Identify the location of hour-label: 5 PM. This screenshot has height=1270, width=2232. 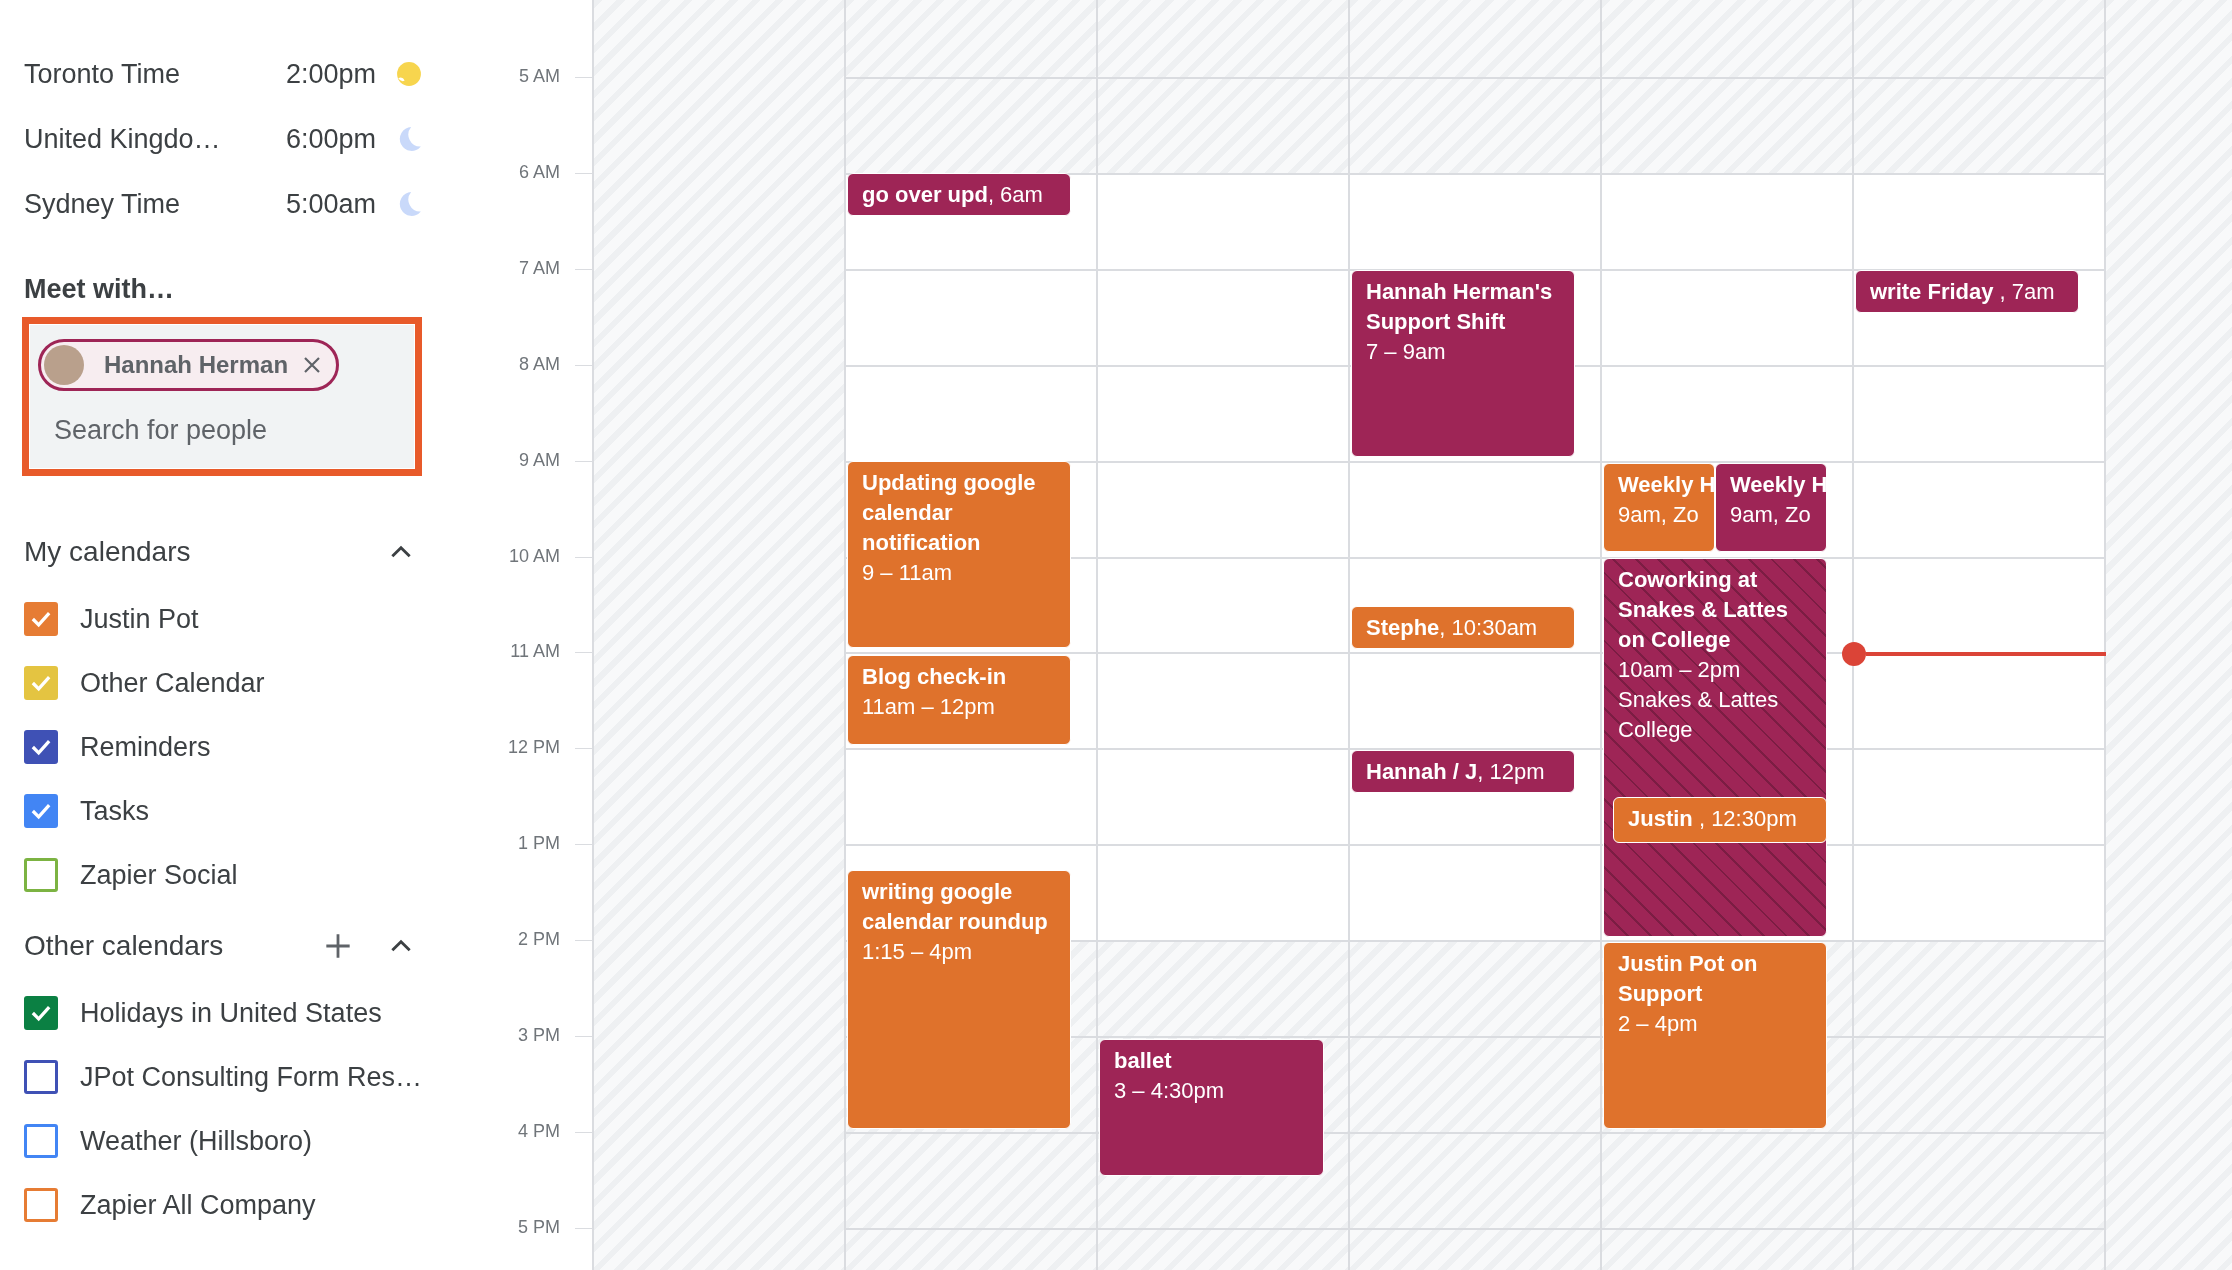
(539, 1227).